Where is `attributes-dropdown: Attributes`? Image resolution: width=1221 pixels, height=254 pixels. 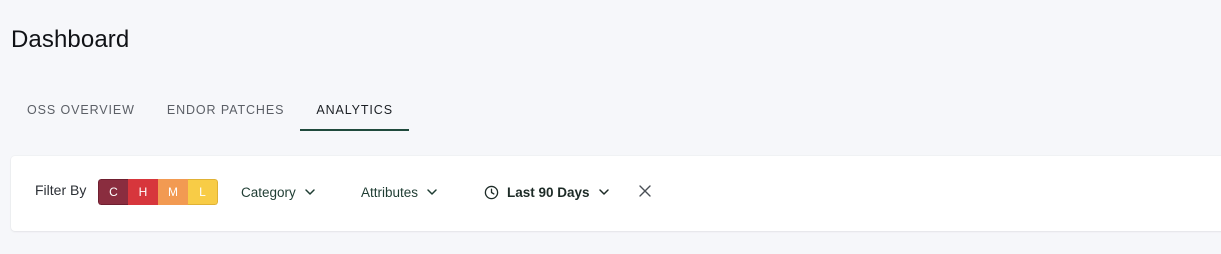 attributes-dropdown: Attributes is located at coordinates (399, 192).